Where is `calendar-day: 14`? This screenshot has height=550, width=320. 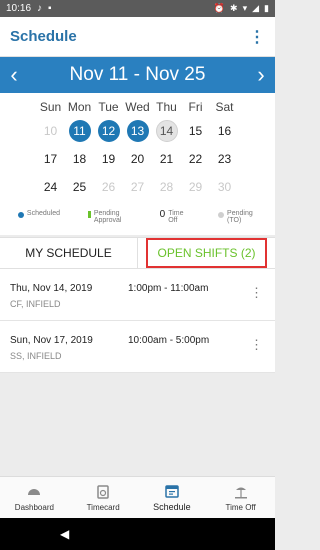
calendar-day: 14 is located at coordinates (166, 131).